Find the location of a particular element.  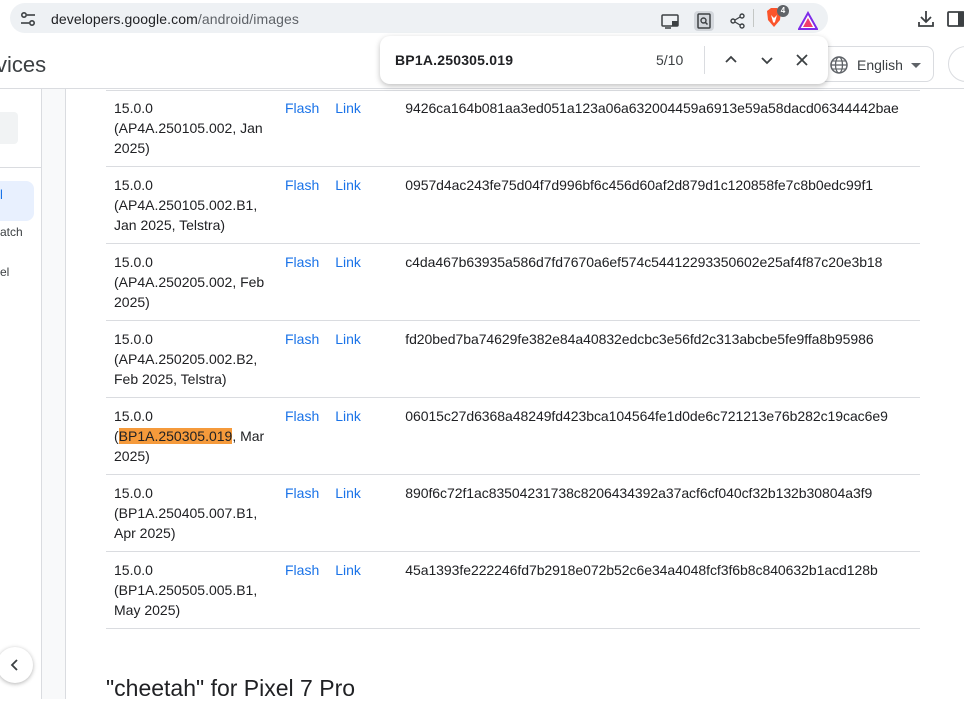

version-date: Jan 2025, Telstra) is located at coordinates (170, 225).